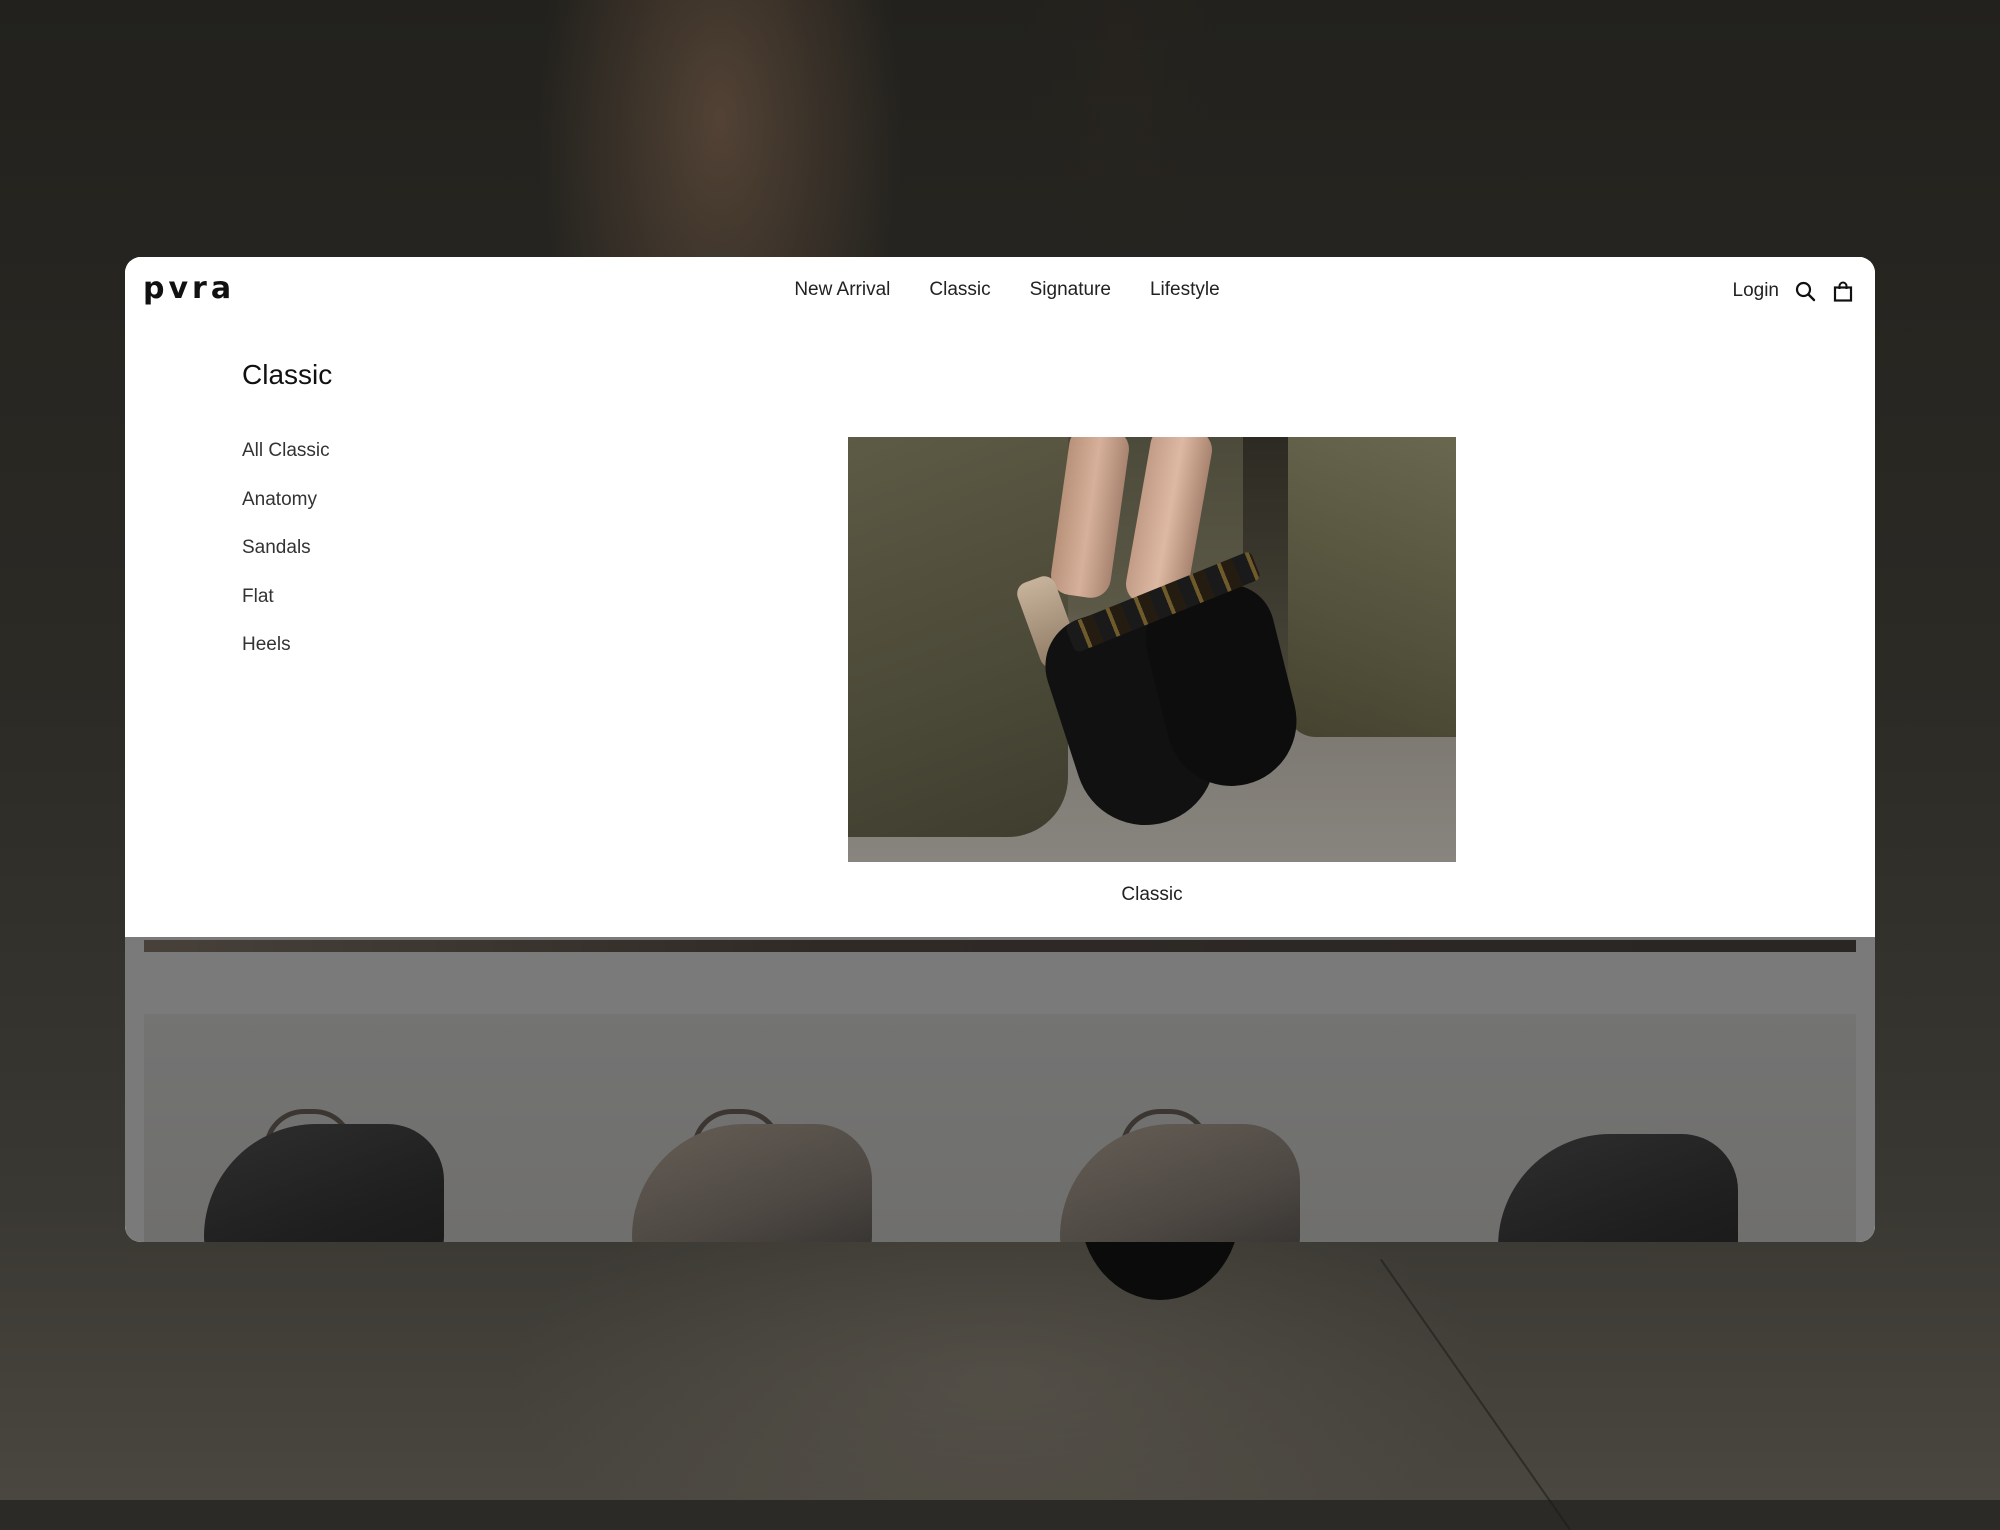  Describe the element at coordinates (1152, 894) in the screenshot. I see `featured-collection-caption: Classic` at that location.